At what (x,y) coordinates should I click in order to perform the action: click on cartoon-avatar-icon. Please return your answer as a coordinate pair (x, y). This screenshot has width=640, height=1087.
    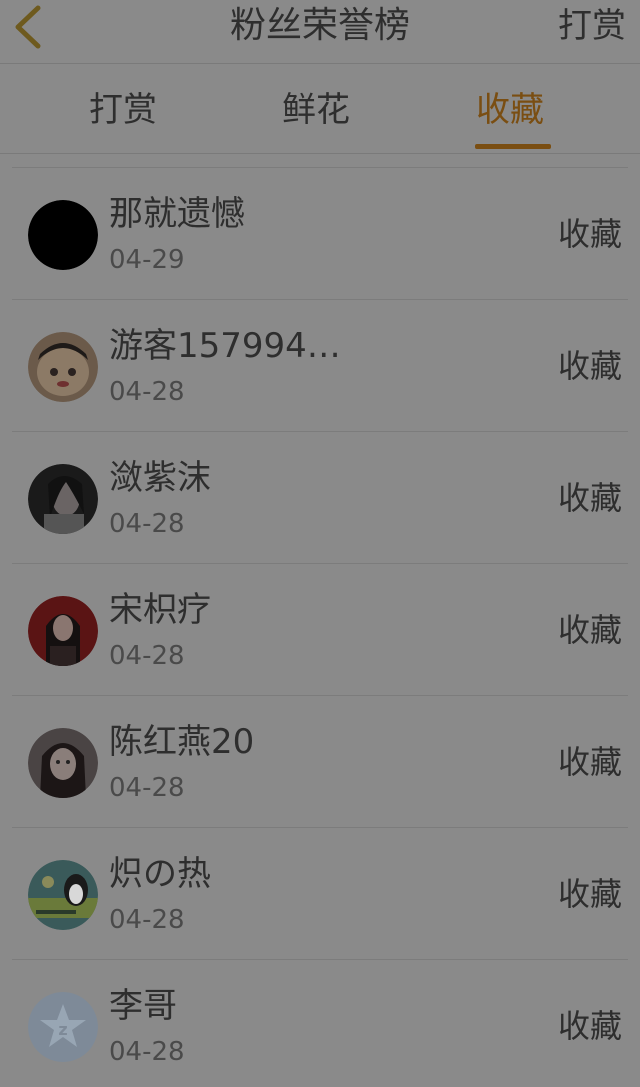
    Looking at the image, I should click on (63, 367).